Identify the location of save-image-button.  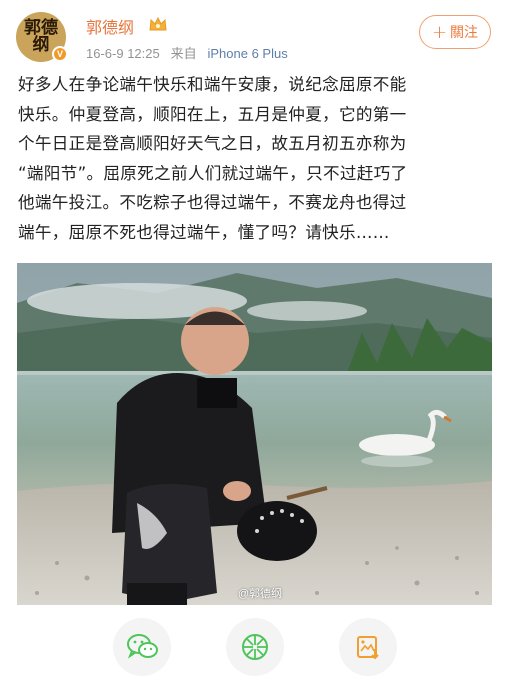
(368, 647).